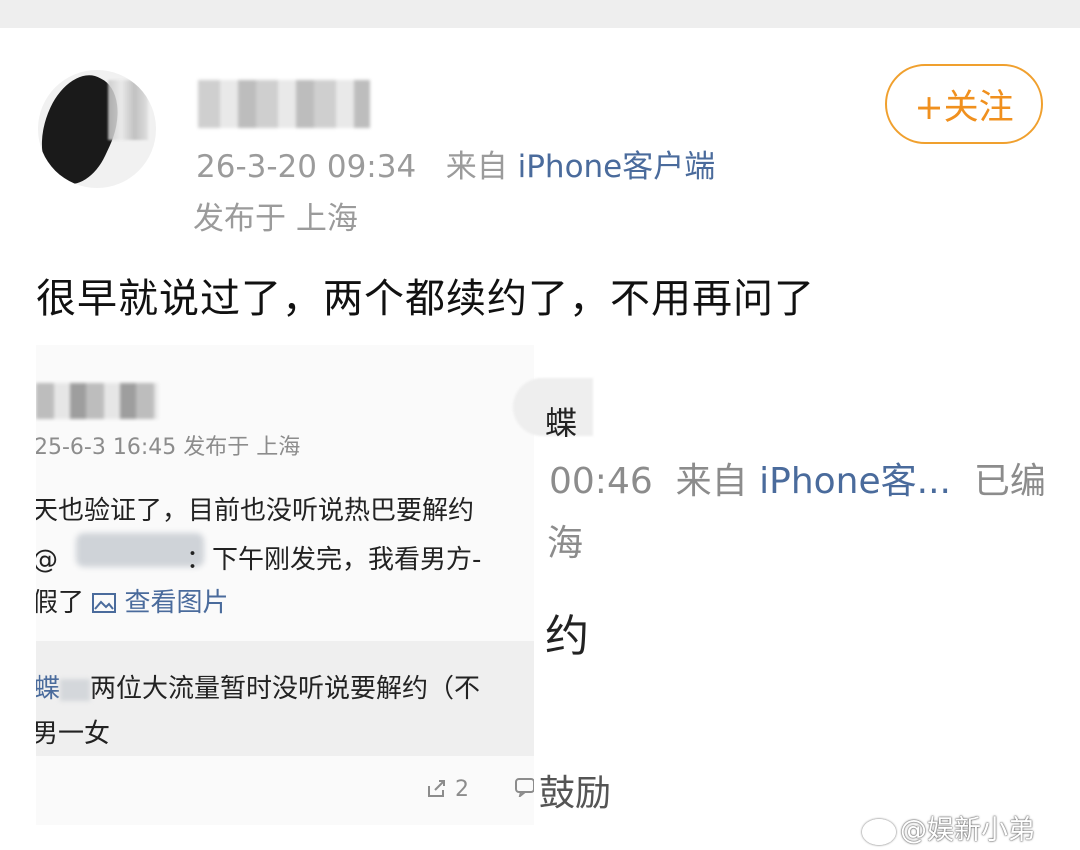 This screenshot has height=850, width=1080. I want to click on share-count: 2, so click(462, 789).